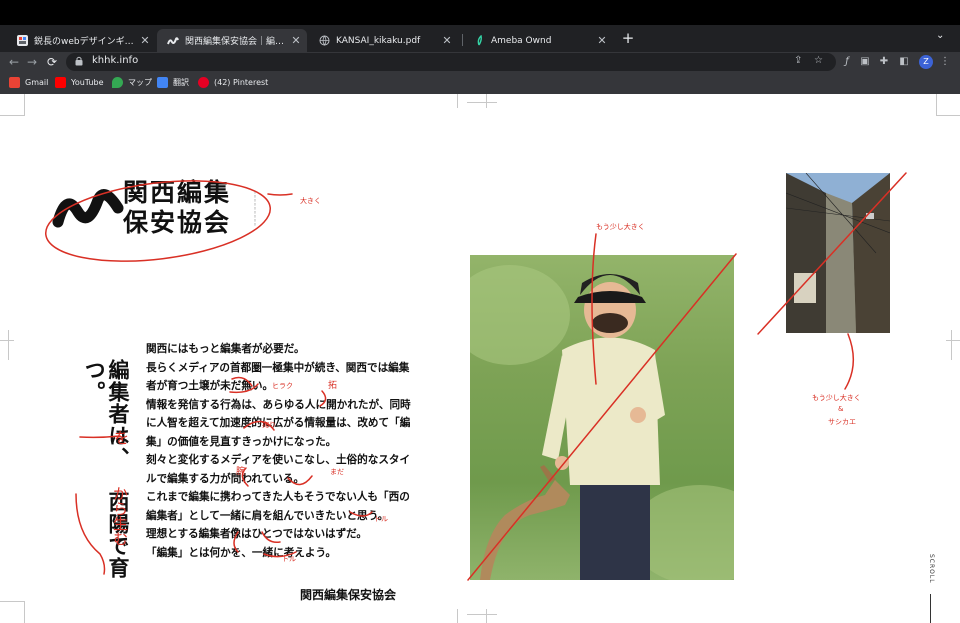  I want to click on menu-kebab-icon: ⋮, so click(945, 62).